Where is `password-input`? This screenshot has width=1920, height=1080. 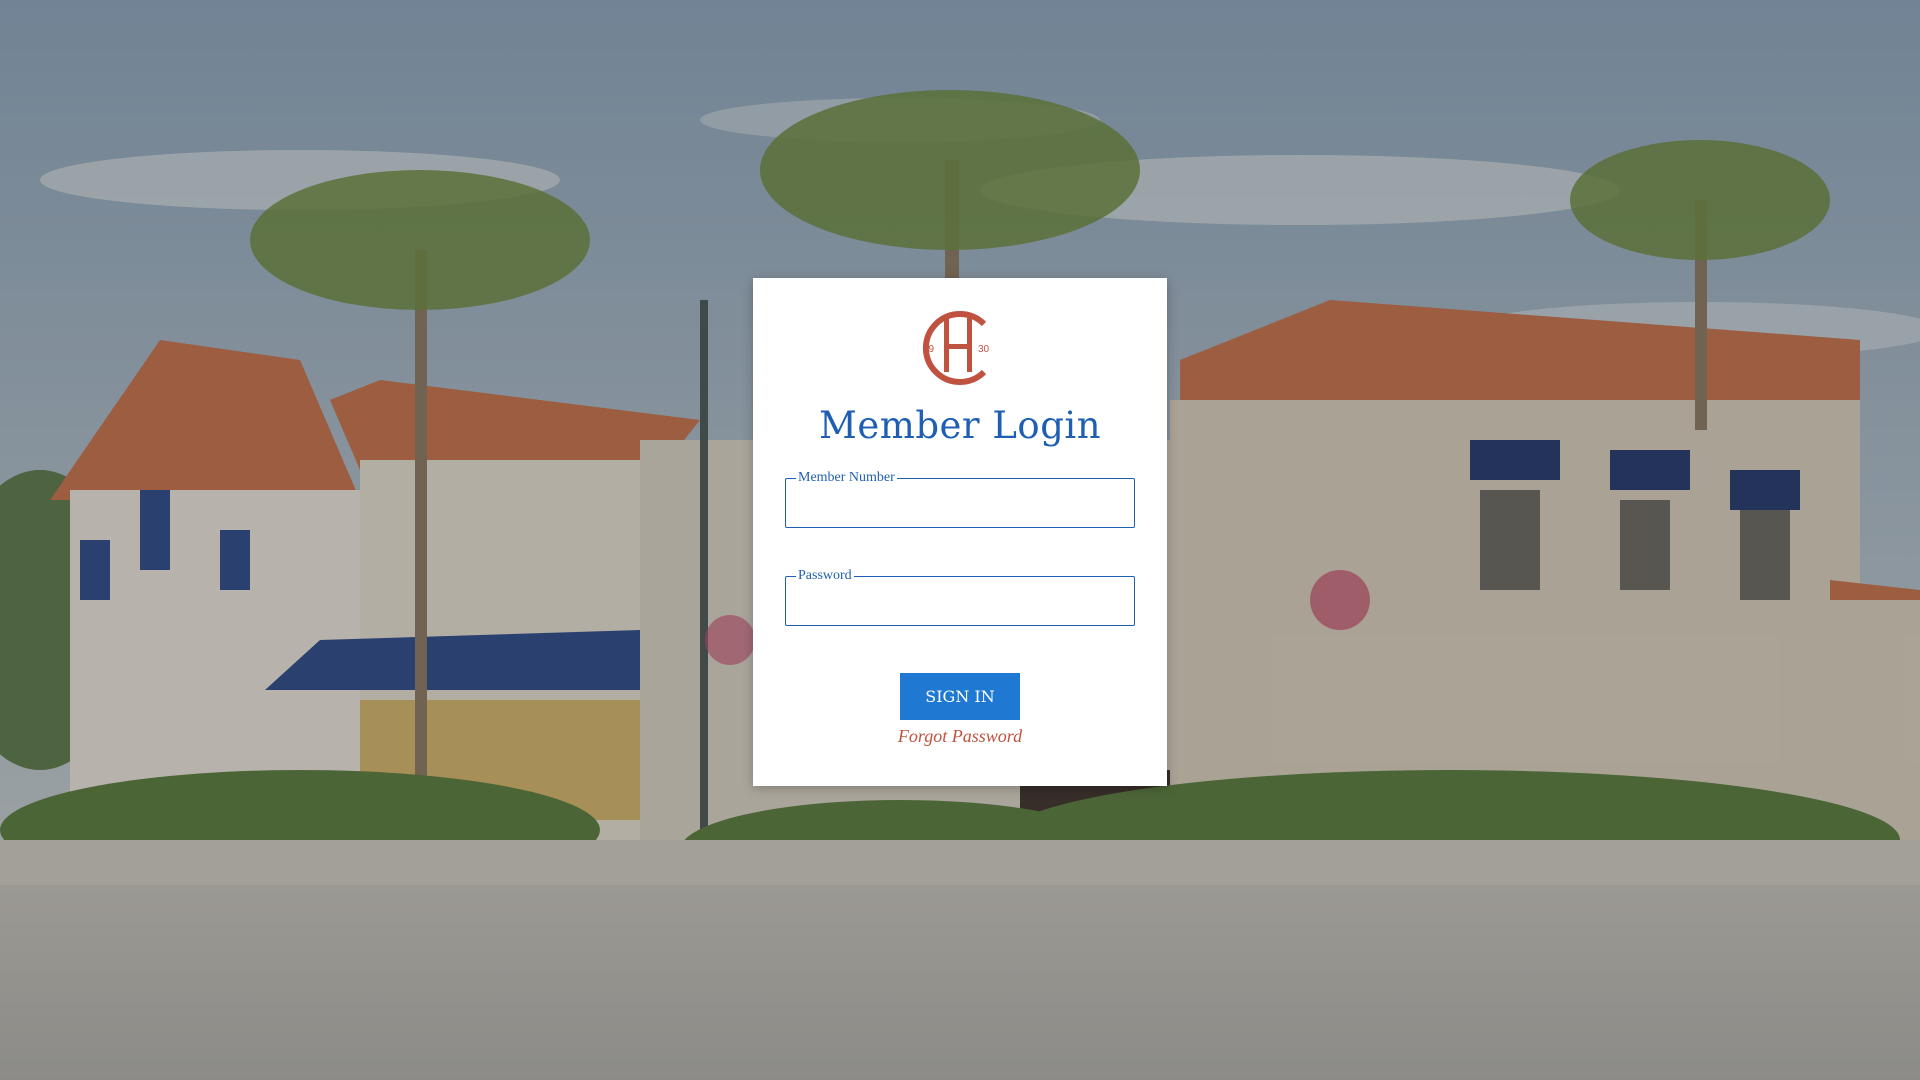 password-input is located at coordinates (962, 600).